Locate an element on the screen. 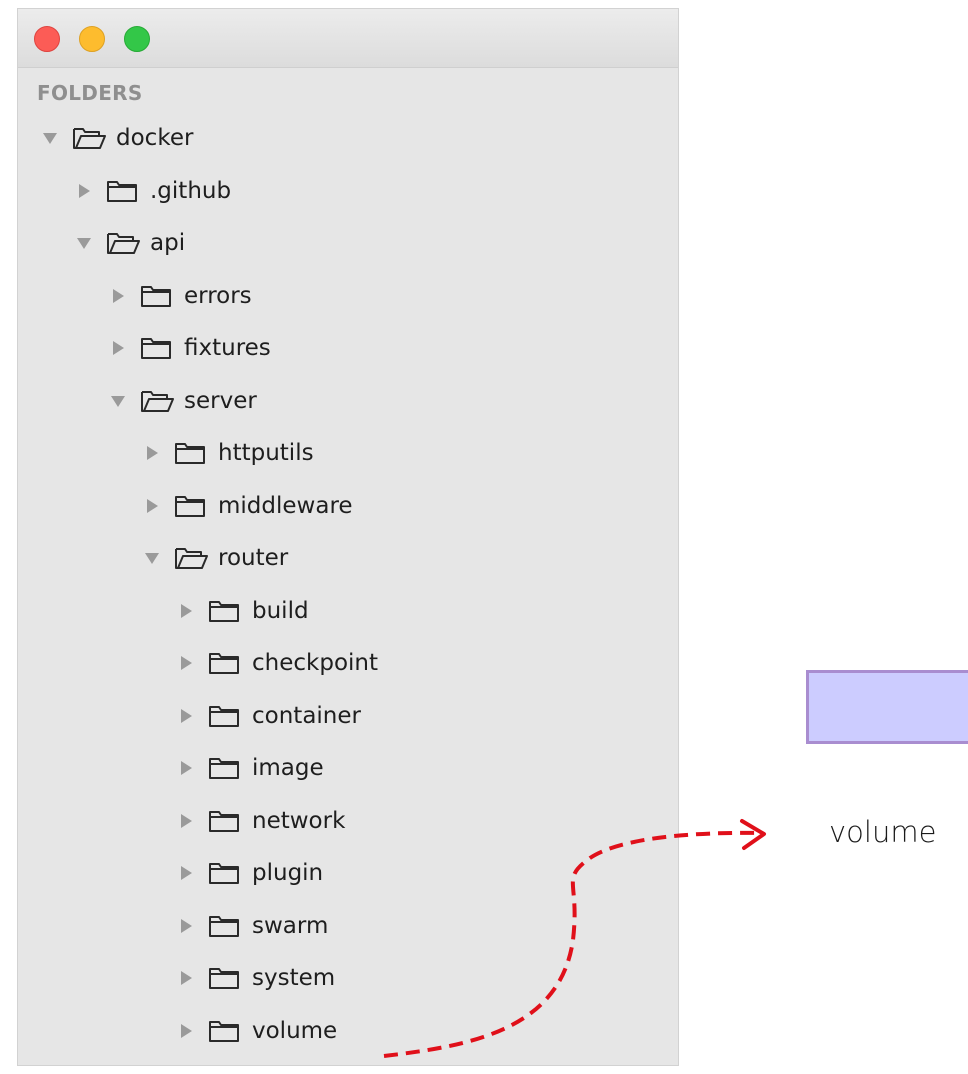 This screenshot has width=968, height=1074. close-button is located at coordinates (47, 39).